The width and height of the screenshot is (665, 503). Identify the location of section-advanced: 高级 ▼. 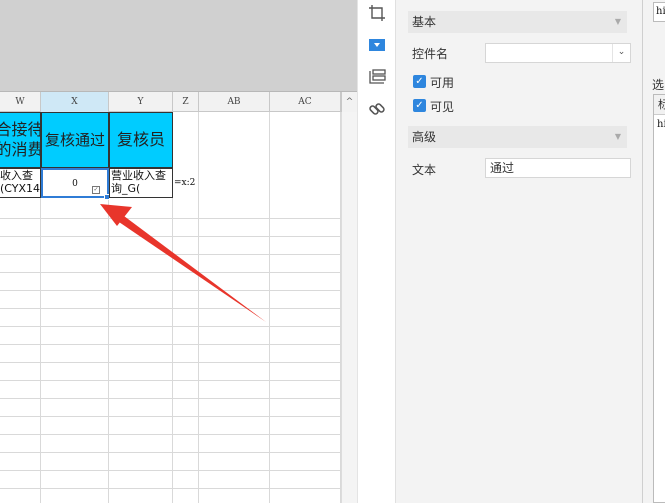
(517, 137).